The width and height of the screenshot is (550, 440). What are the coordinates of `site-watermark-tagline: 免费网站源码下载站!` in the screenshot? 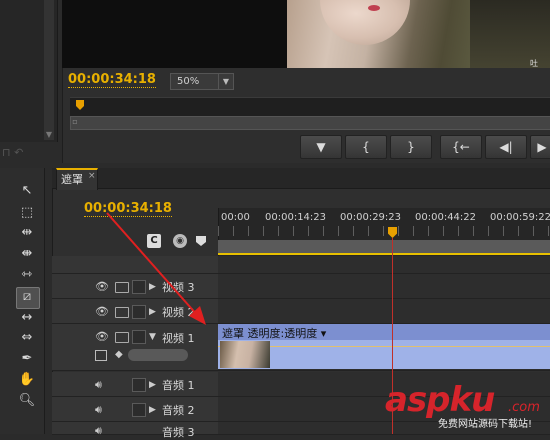 It's located at (485, 424).